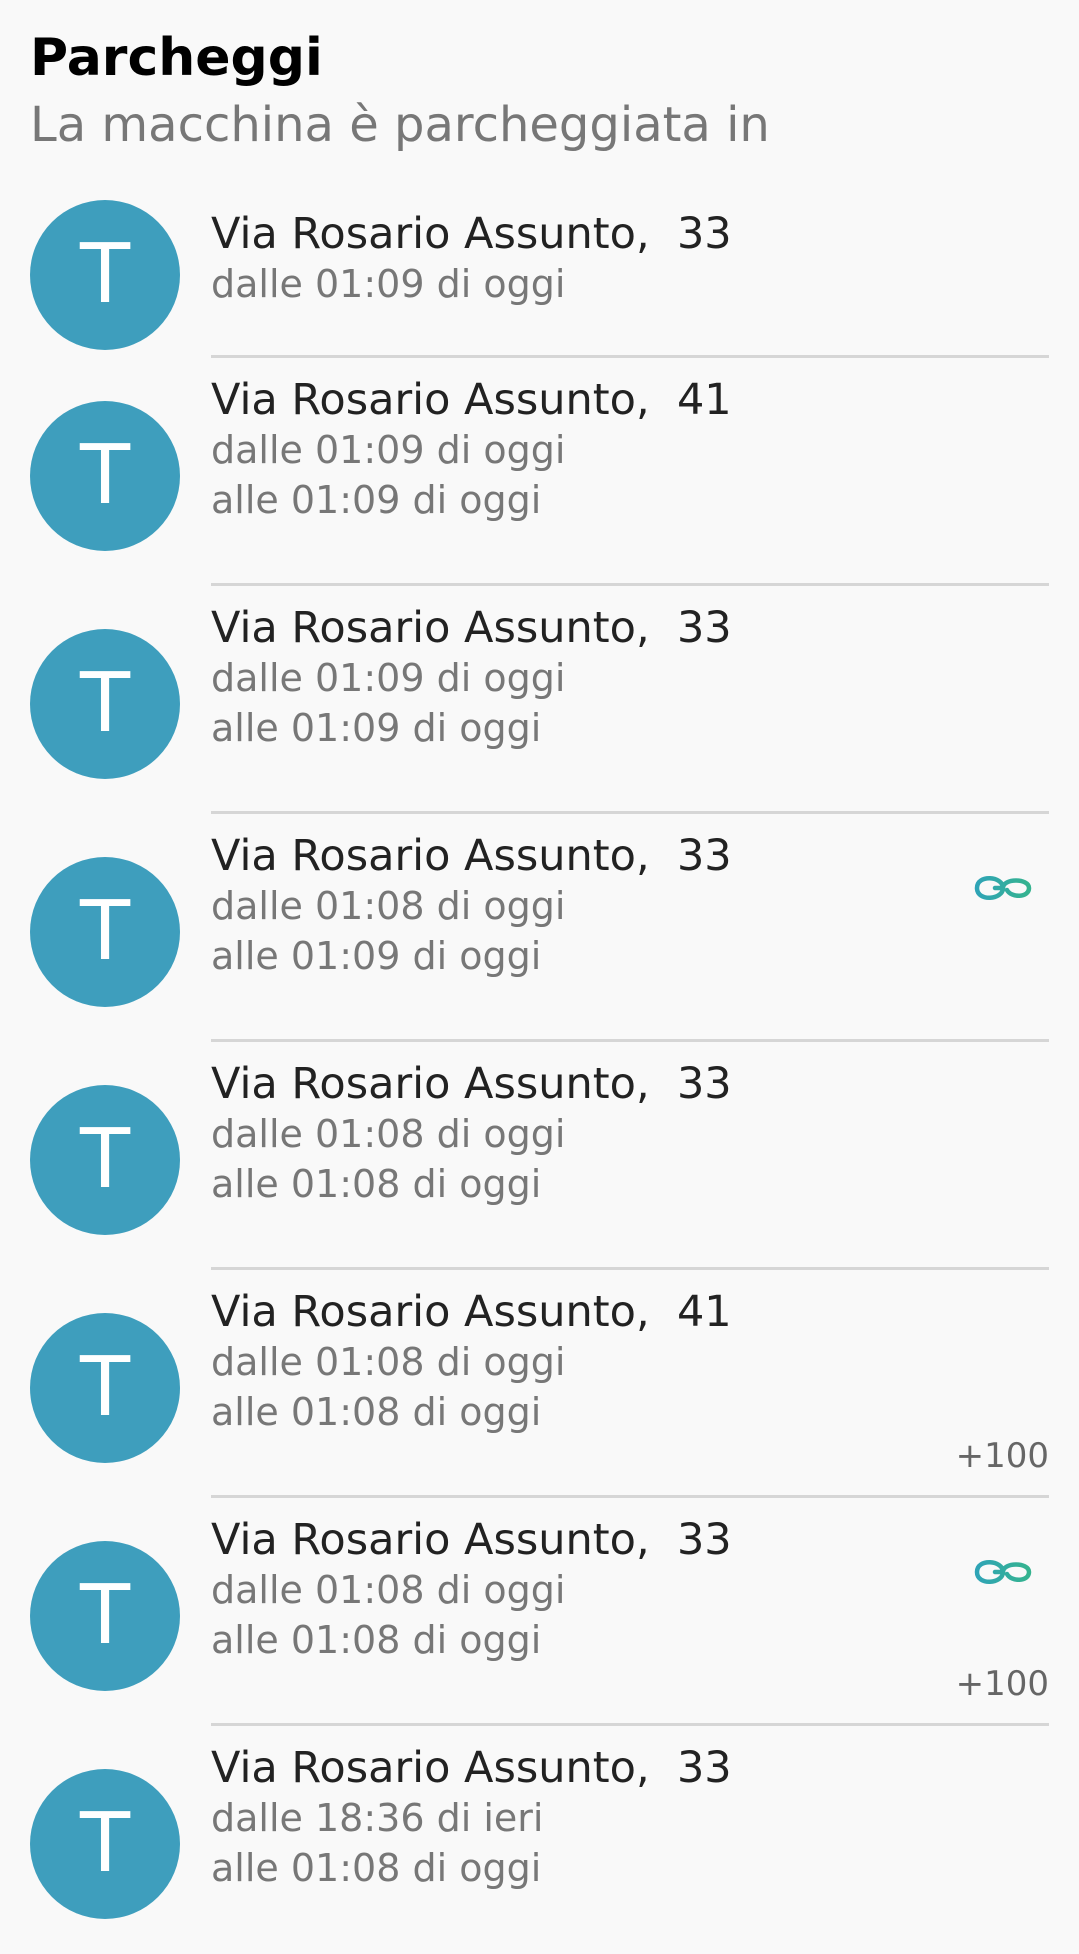 This screenshot has height=1954, width=1079. Describe the element at coordinates (400, 125) in the screenshot. I see `page-subtitle: La macchina è parcheggiata in` at that location.